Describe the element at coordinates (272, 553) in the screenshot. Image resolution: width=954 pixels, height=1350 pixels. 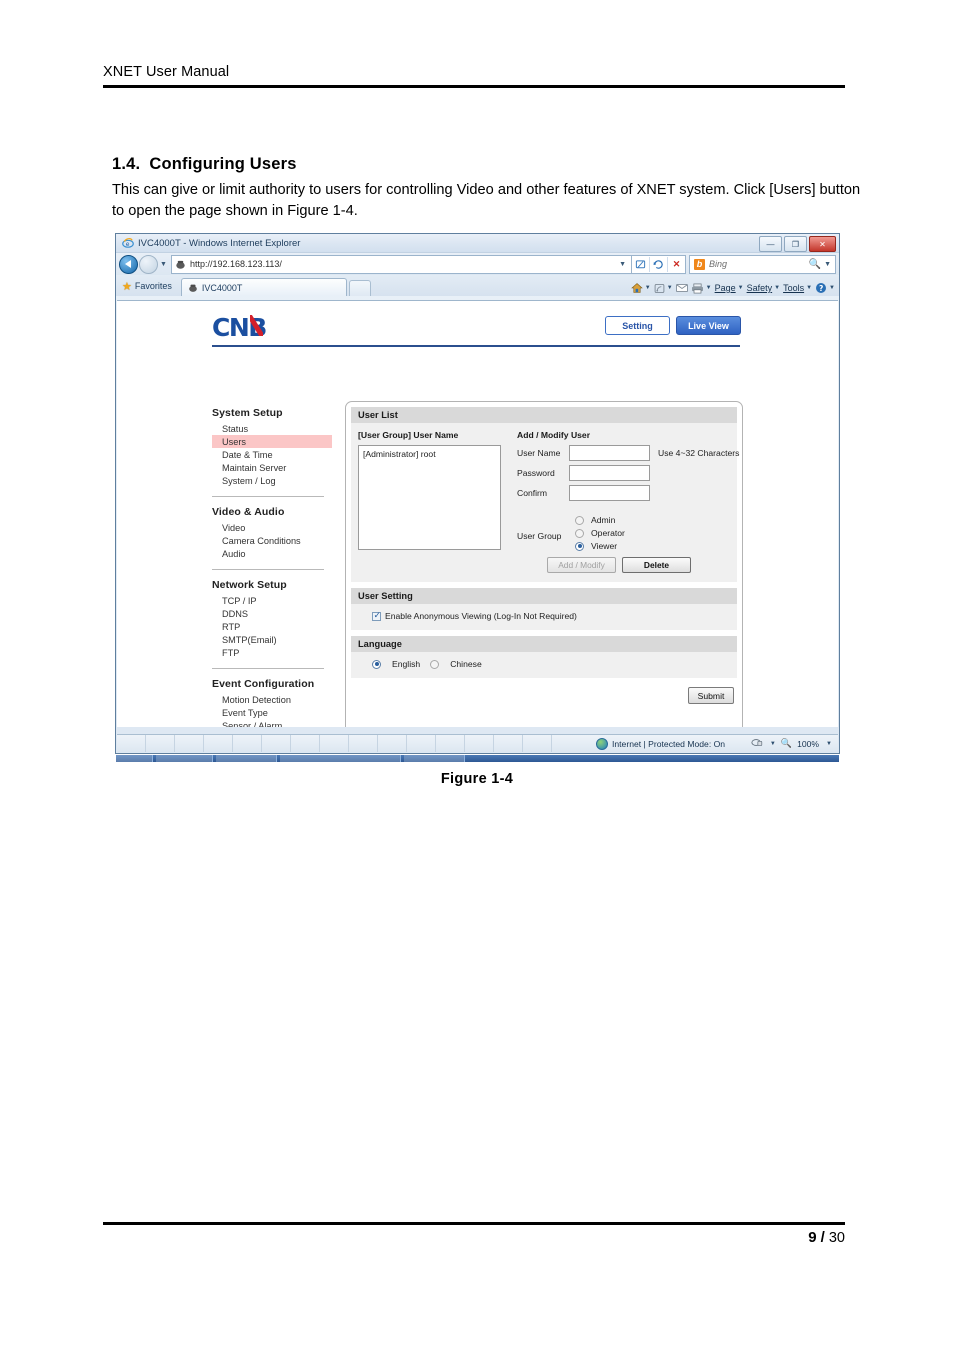
I see `sidebar-item-audio: Audio` at that location.